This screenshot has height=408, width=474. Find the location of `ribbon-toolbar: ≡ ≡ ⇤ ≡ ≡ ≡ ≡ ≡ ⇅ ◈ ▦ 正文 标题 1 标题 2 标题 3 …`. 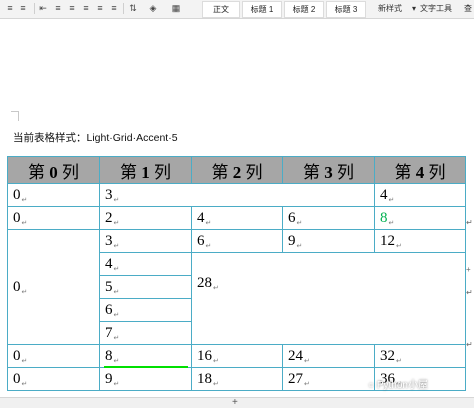

ribbon-toolbar: ≡ ≡ ⇤ ≡ ≡ ≡ ≡ ≡ ⇅ ◈ ▦ 正文 标题 1 标题 2 标题 3 … is located at coordinates (237, 9).